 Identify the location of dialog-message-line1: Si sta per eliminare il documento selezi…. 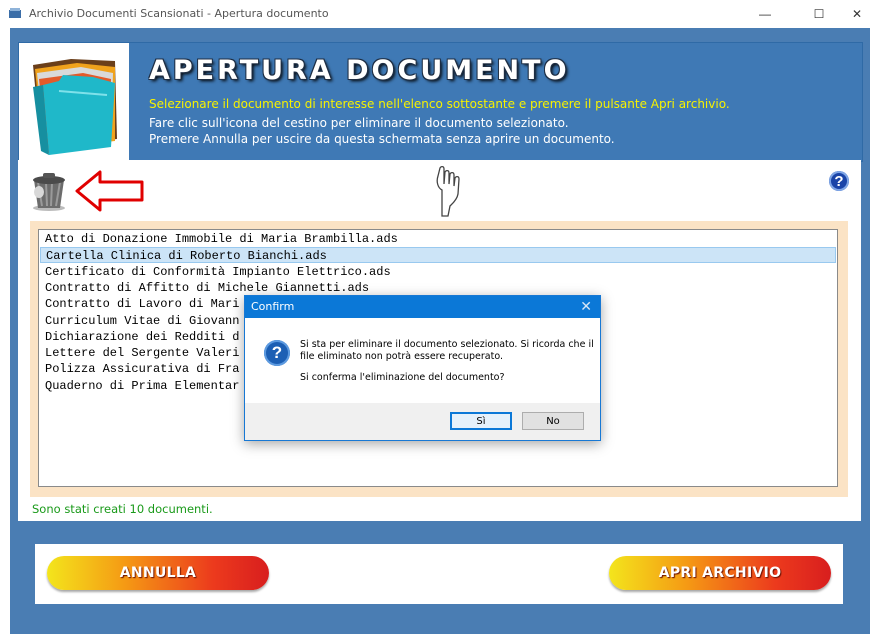
(447, 344).